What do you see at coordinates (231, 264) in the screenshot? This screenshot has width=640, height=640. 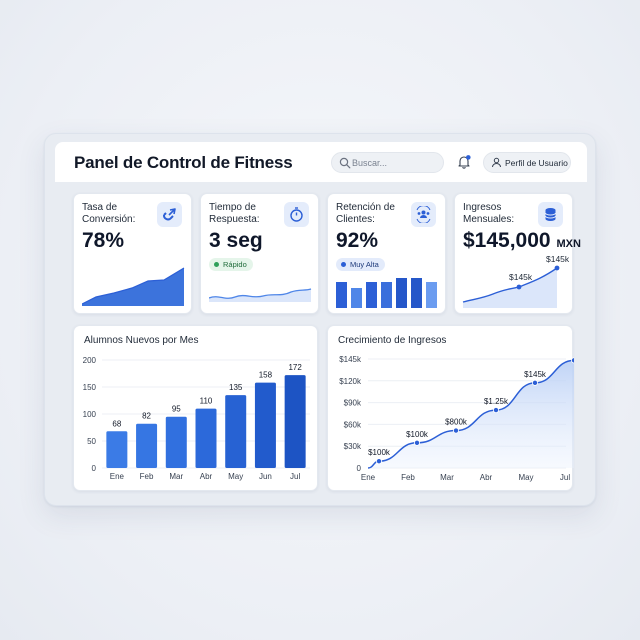 I see `status-badge: Rápido` at bounding box center [231, 264].